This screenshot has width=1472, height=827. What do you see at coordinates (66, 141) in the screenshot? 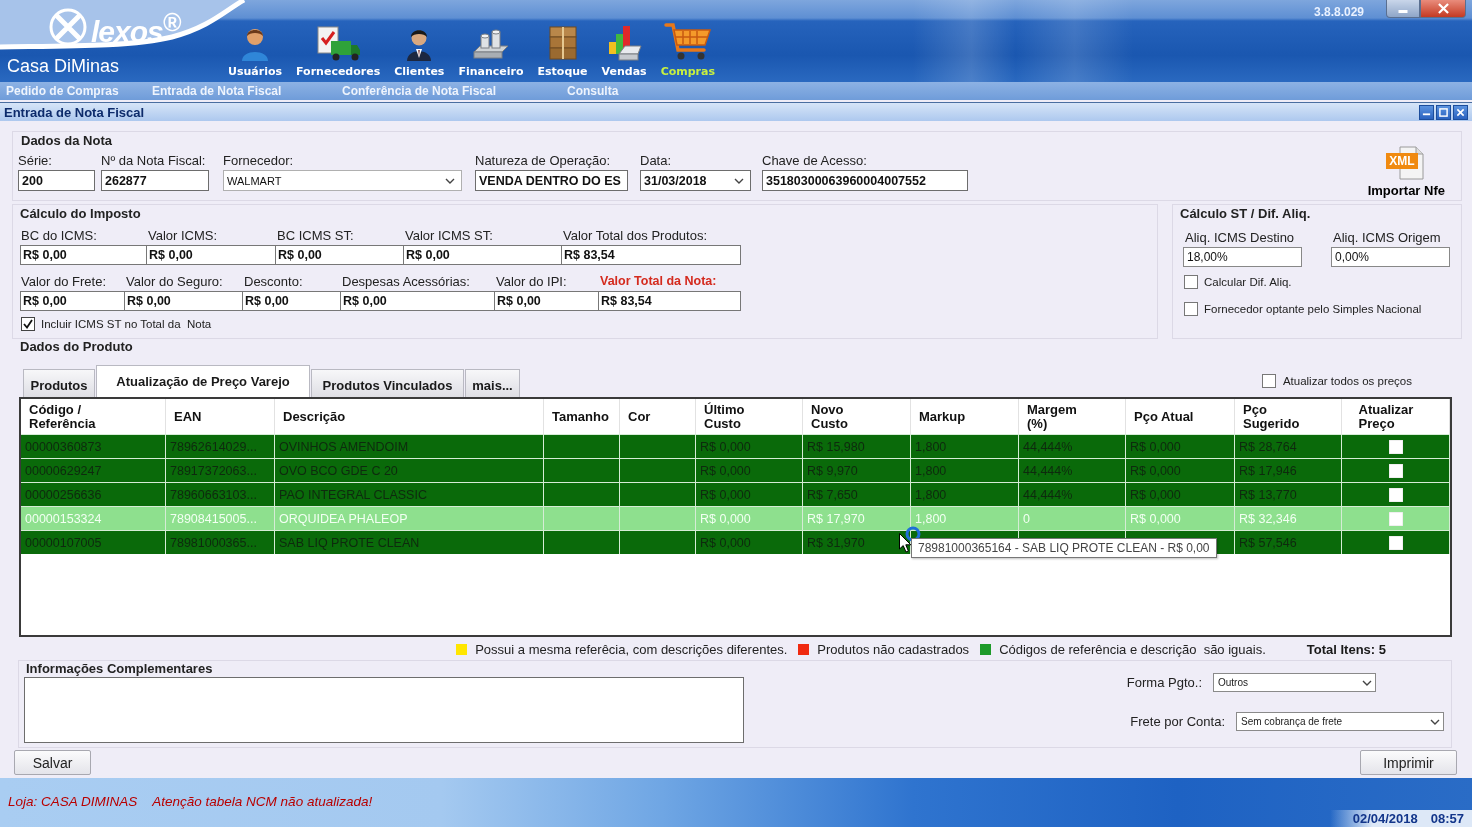
I see `section-title: Dados da Nota` at bounding box center [66, 141].